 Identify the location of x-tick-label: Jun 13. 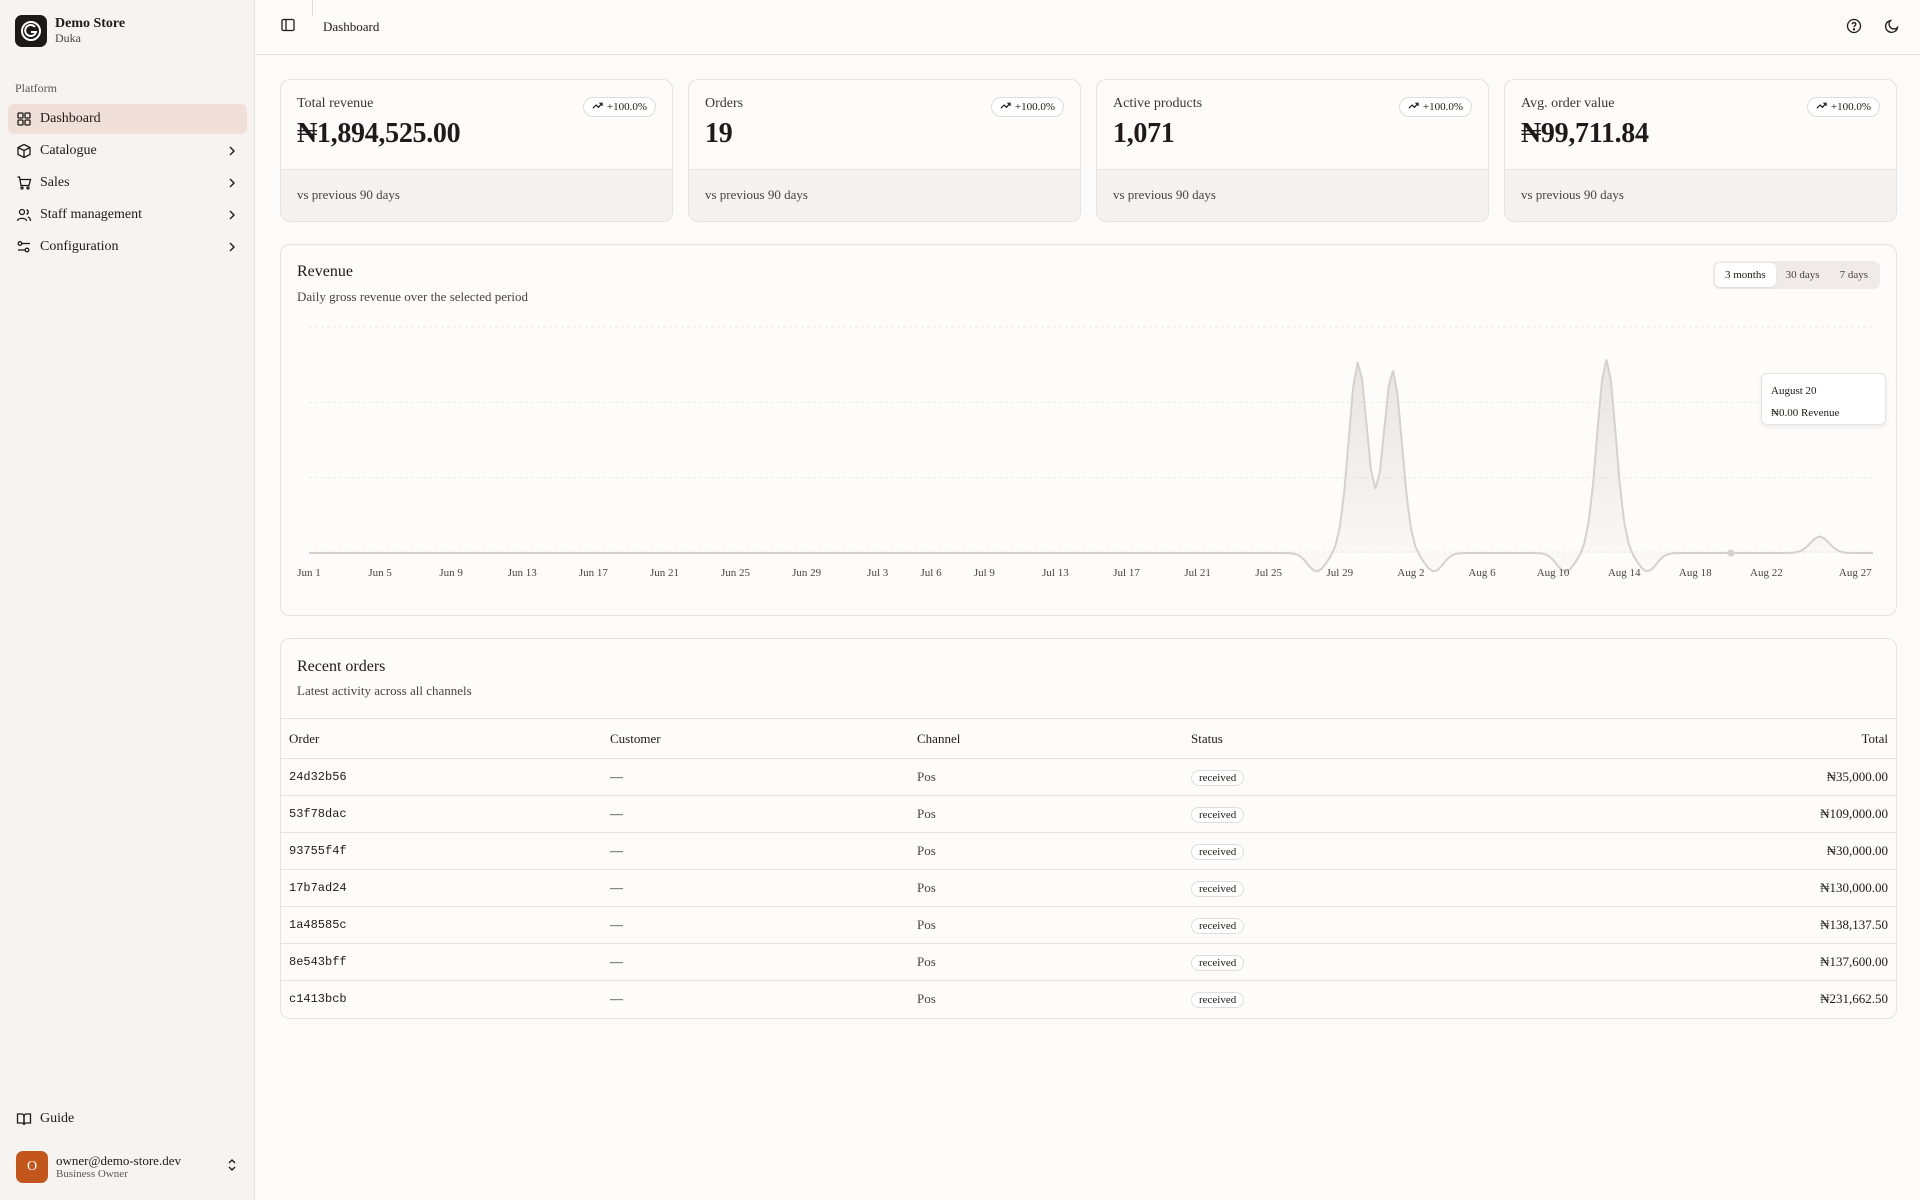
(523, 573).